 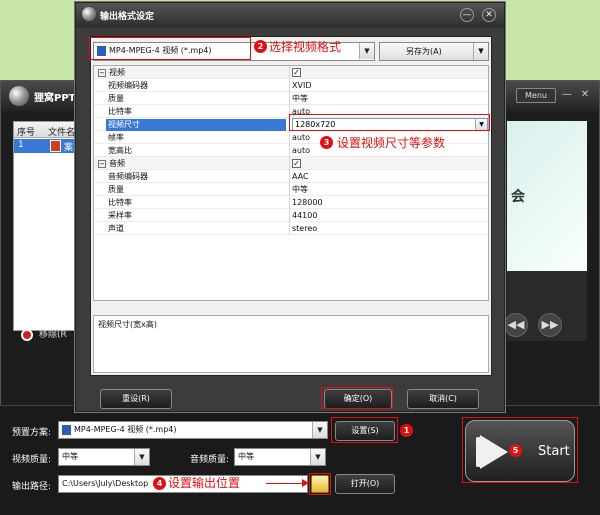 I want to click on property-value: XVID, so click(x=302, y=85).